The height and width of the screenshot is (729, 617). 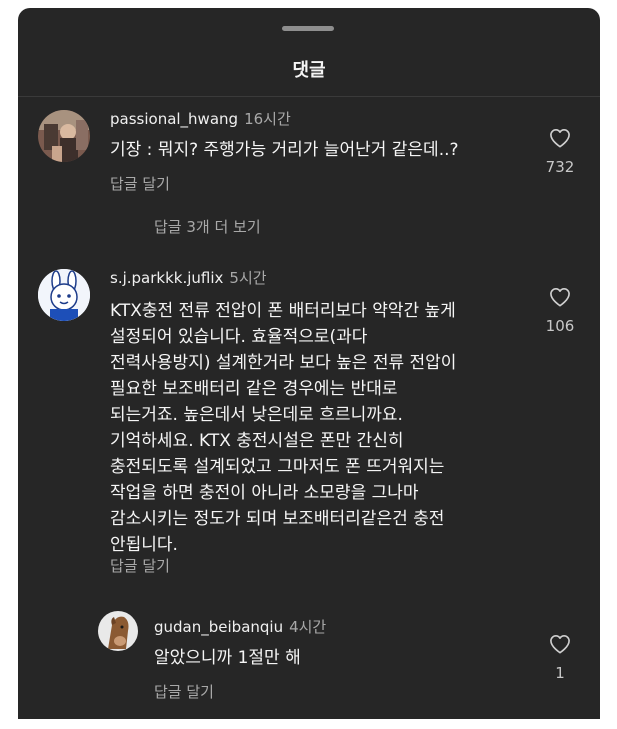 What do you see at coordinates (166, 278) in the screenshot?
I see `username: s.j.parkkk.juflix` at bounding box center [166, 278].